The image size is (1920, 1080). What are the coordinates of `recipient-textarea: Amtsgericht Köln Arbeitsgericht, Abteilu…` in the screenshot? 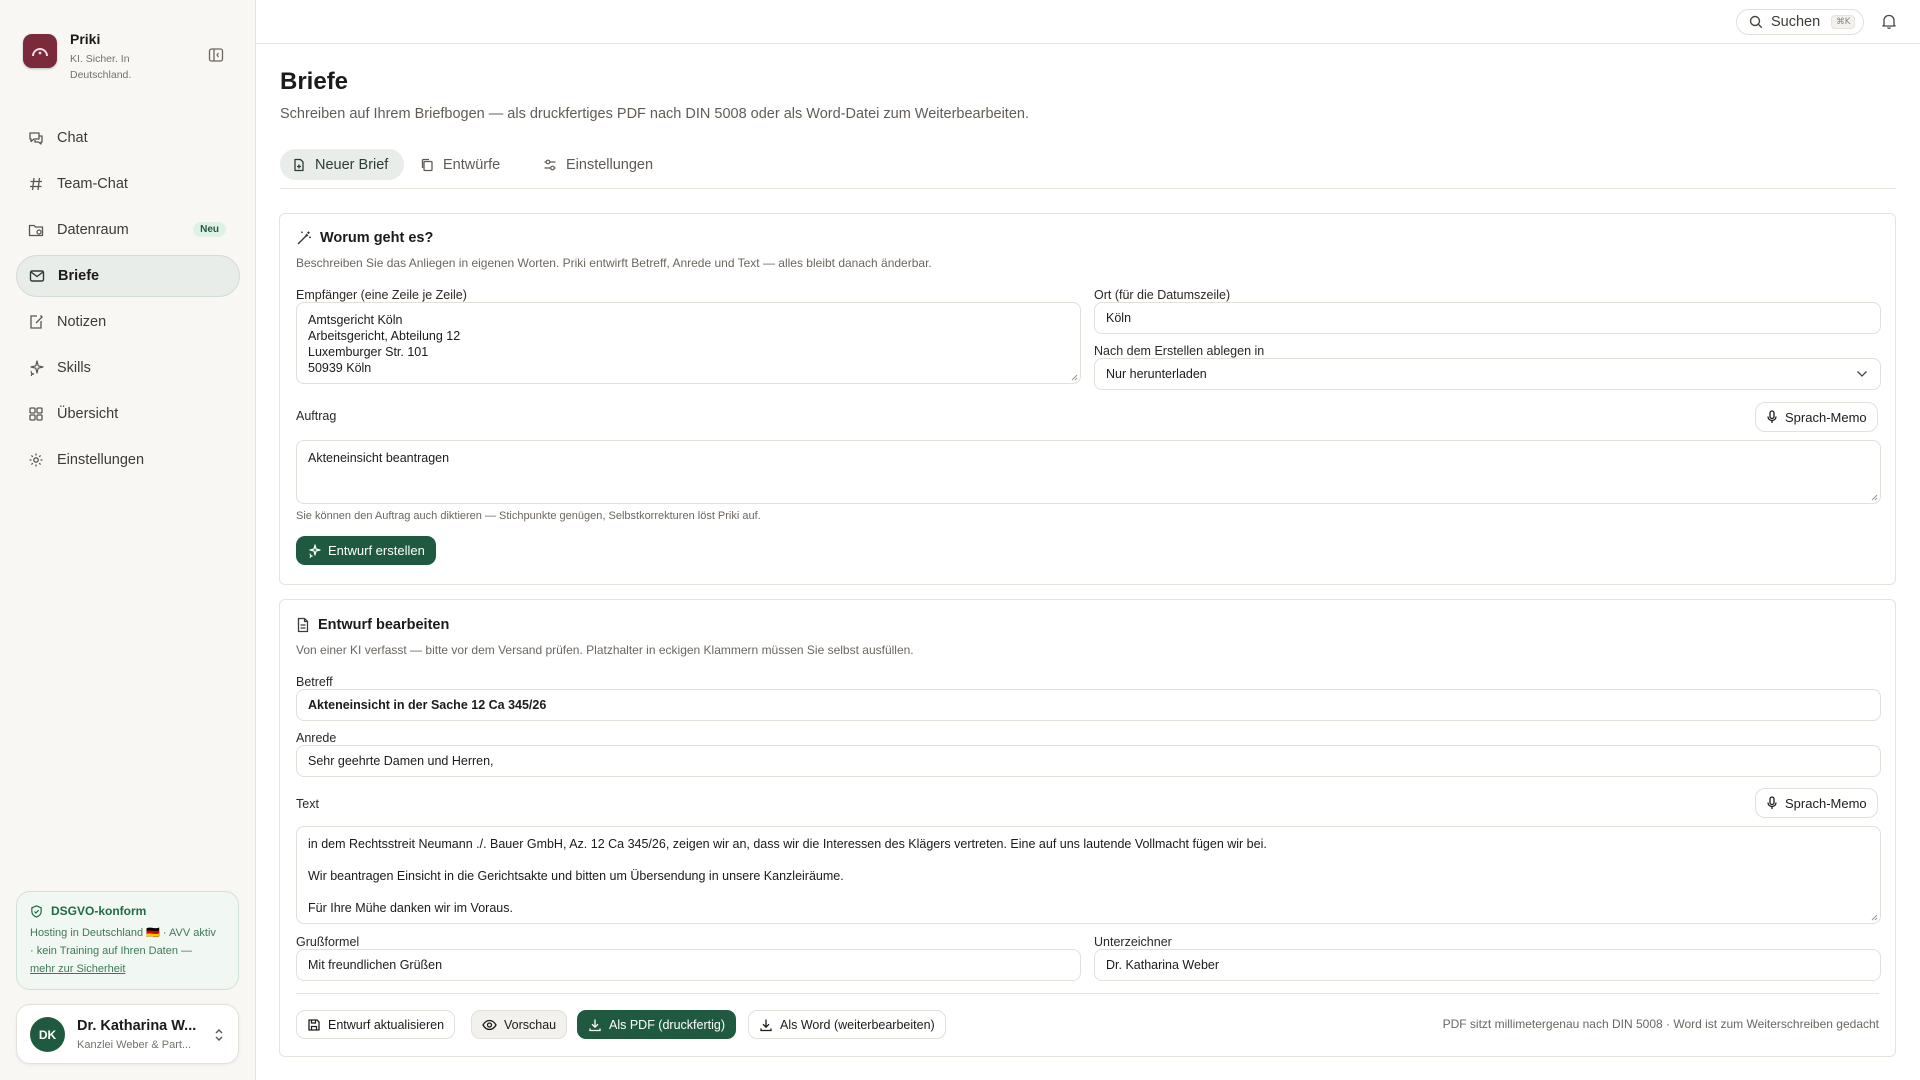 It's located at (688, 343).